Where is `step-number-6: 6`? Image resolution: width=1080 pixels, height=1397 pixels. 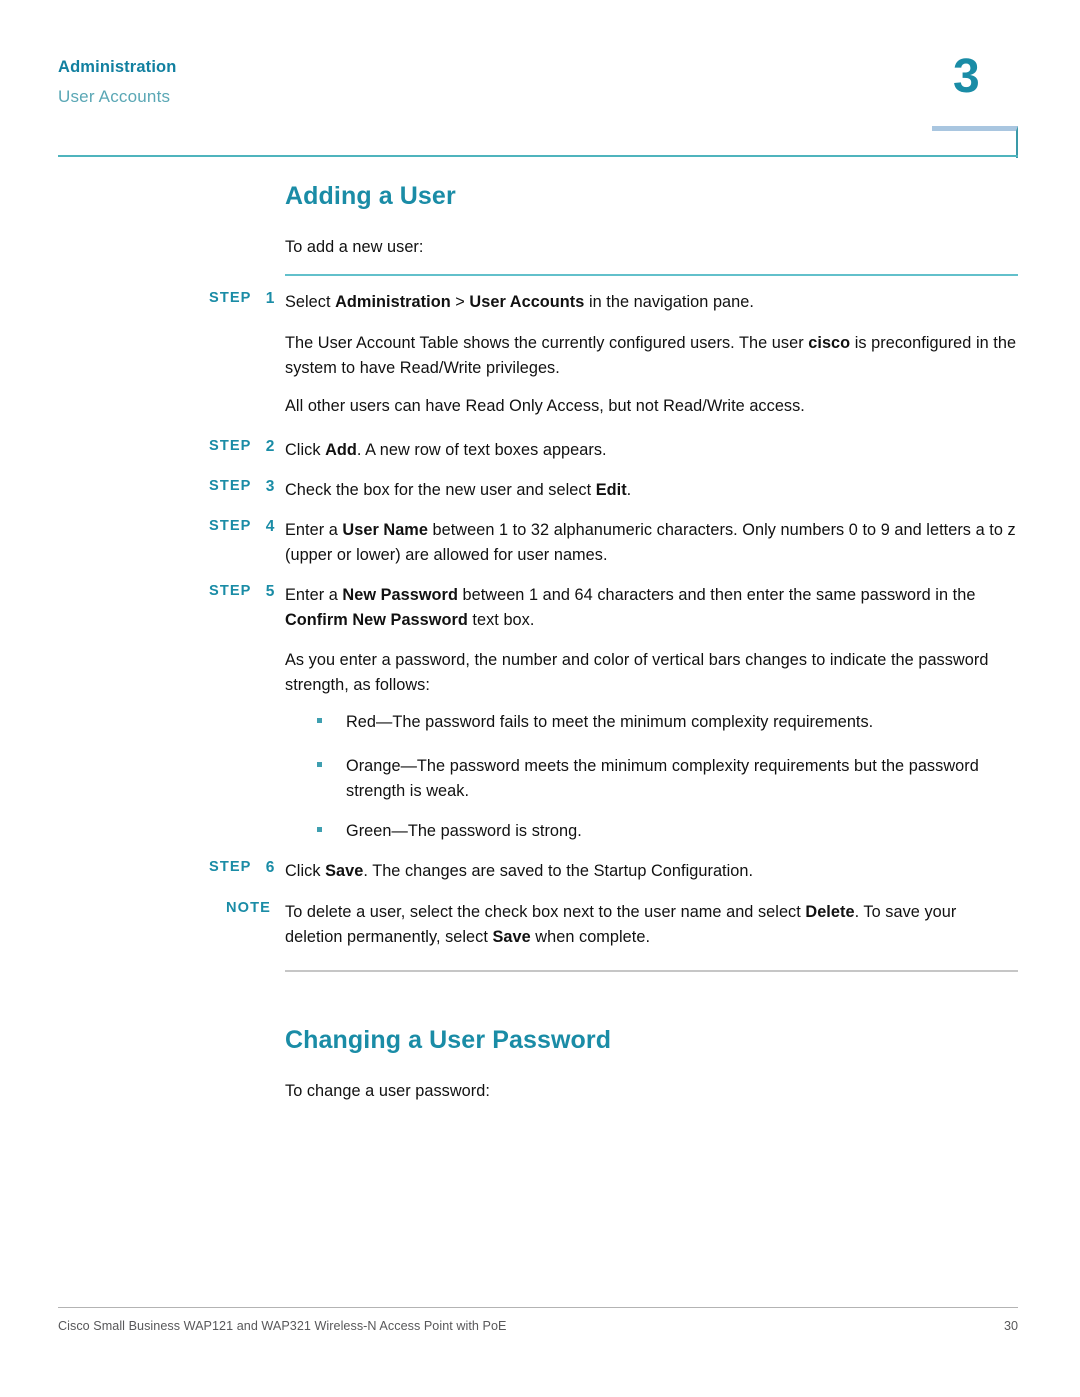 step-number-6: 6 is located at coordinates (270, 867).